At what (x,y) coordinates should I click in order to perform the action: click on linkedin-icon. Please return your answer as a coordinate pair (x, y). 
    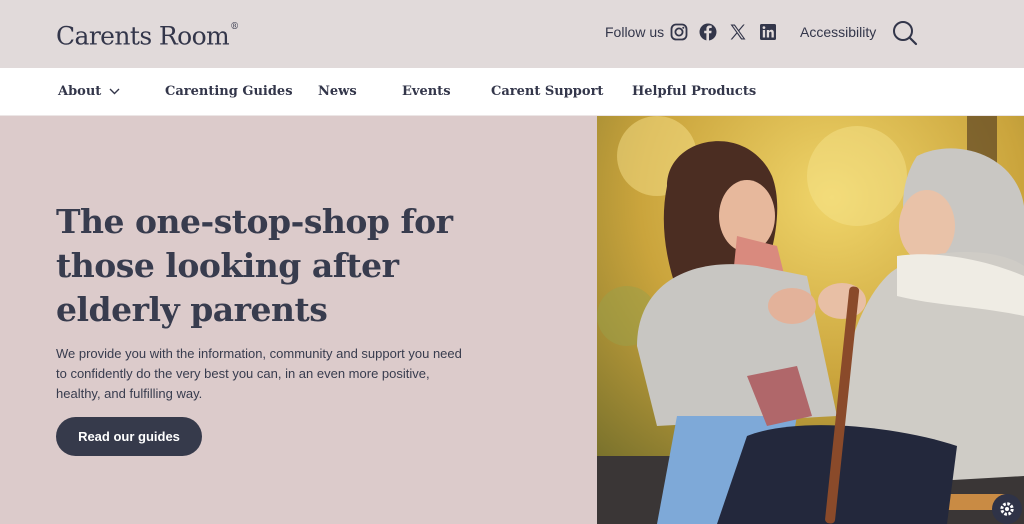
    Looking at the image, I should click on (768, 32).